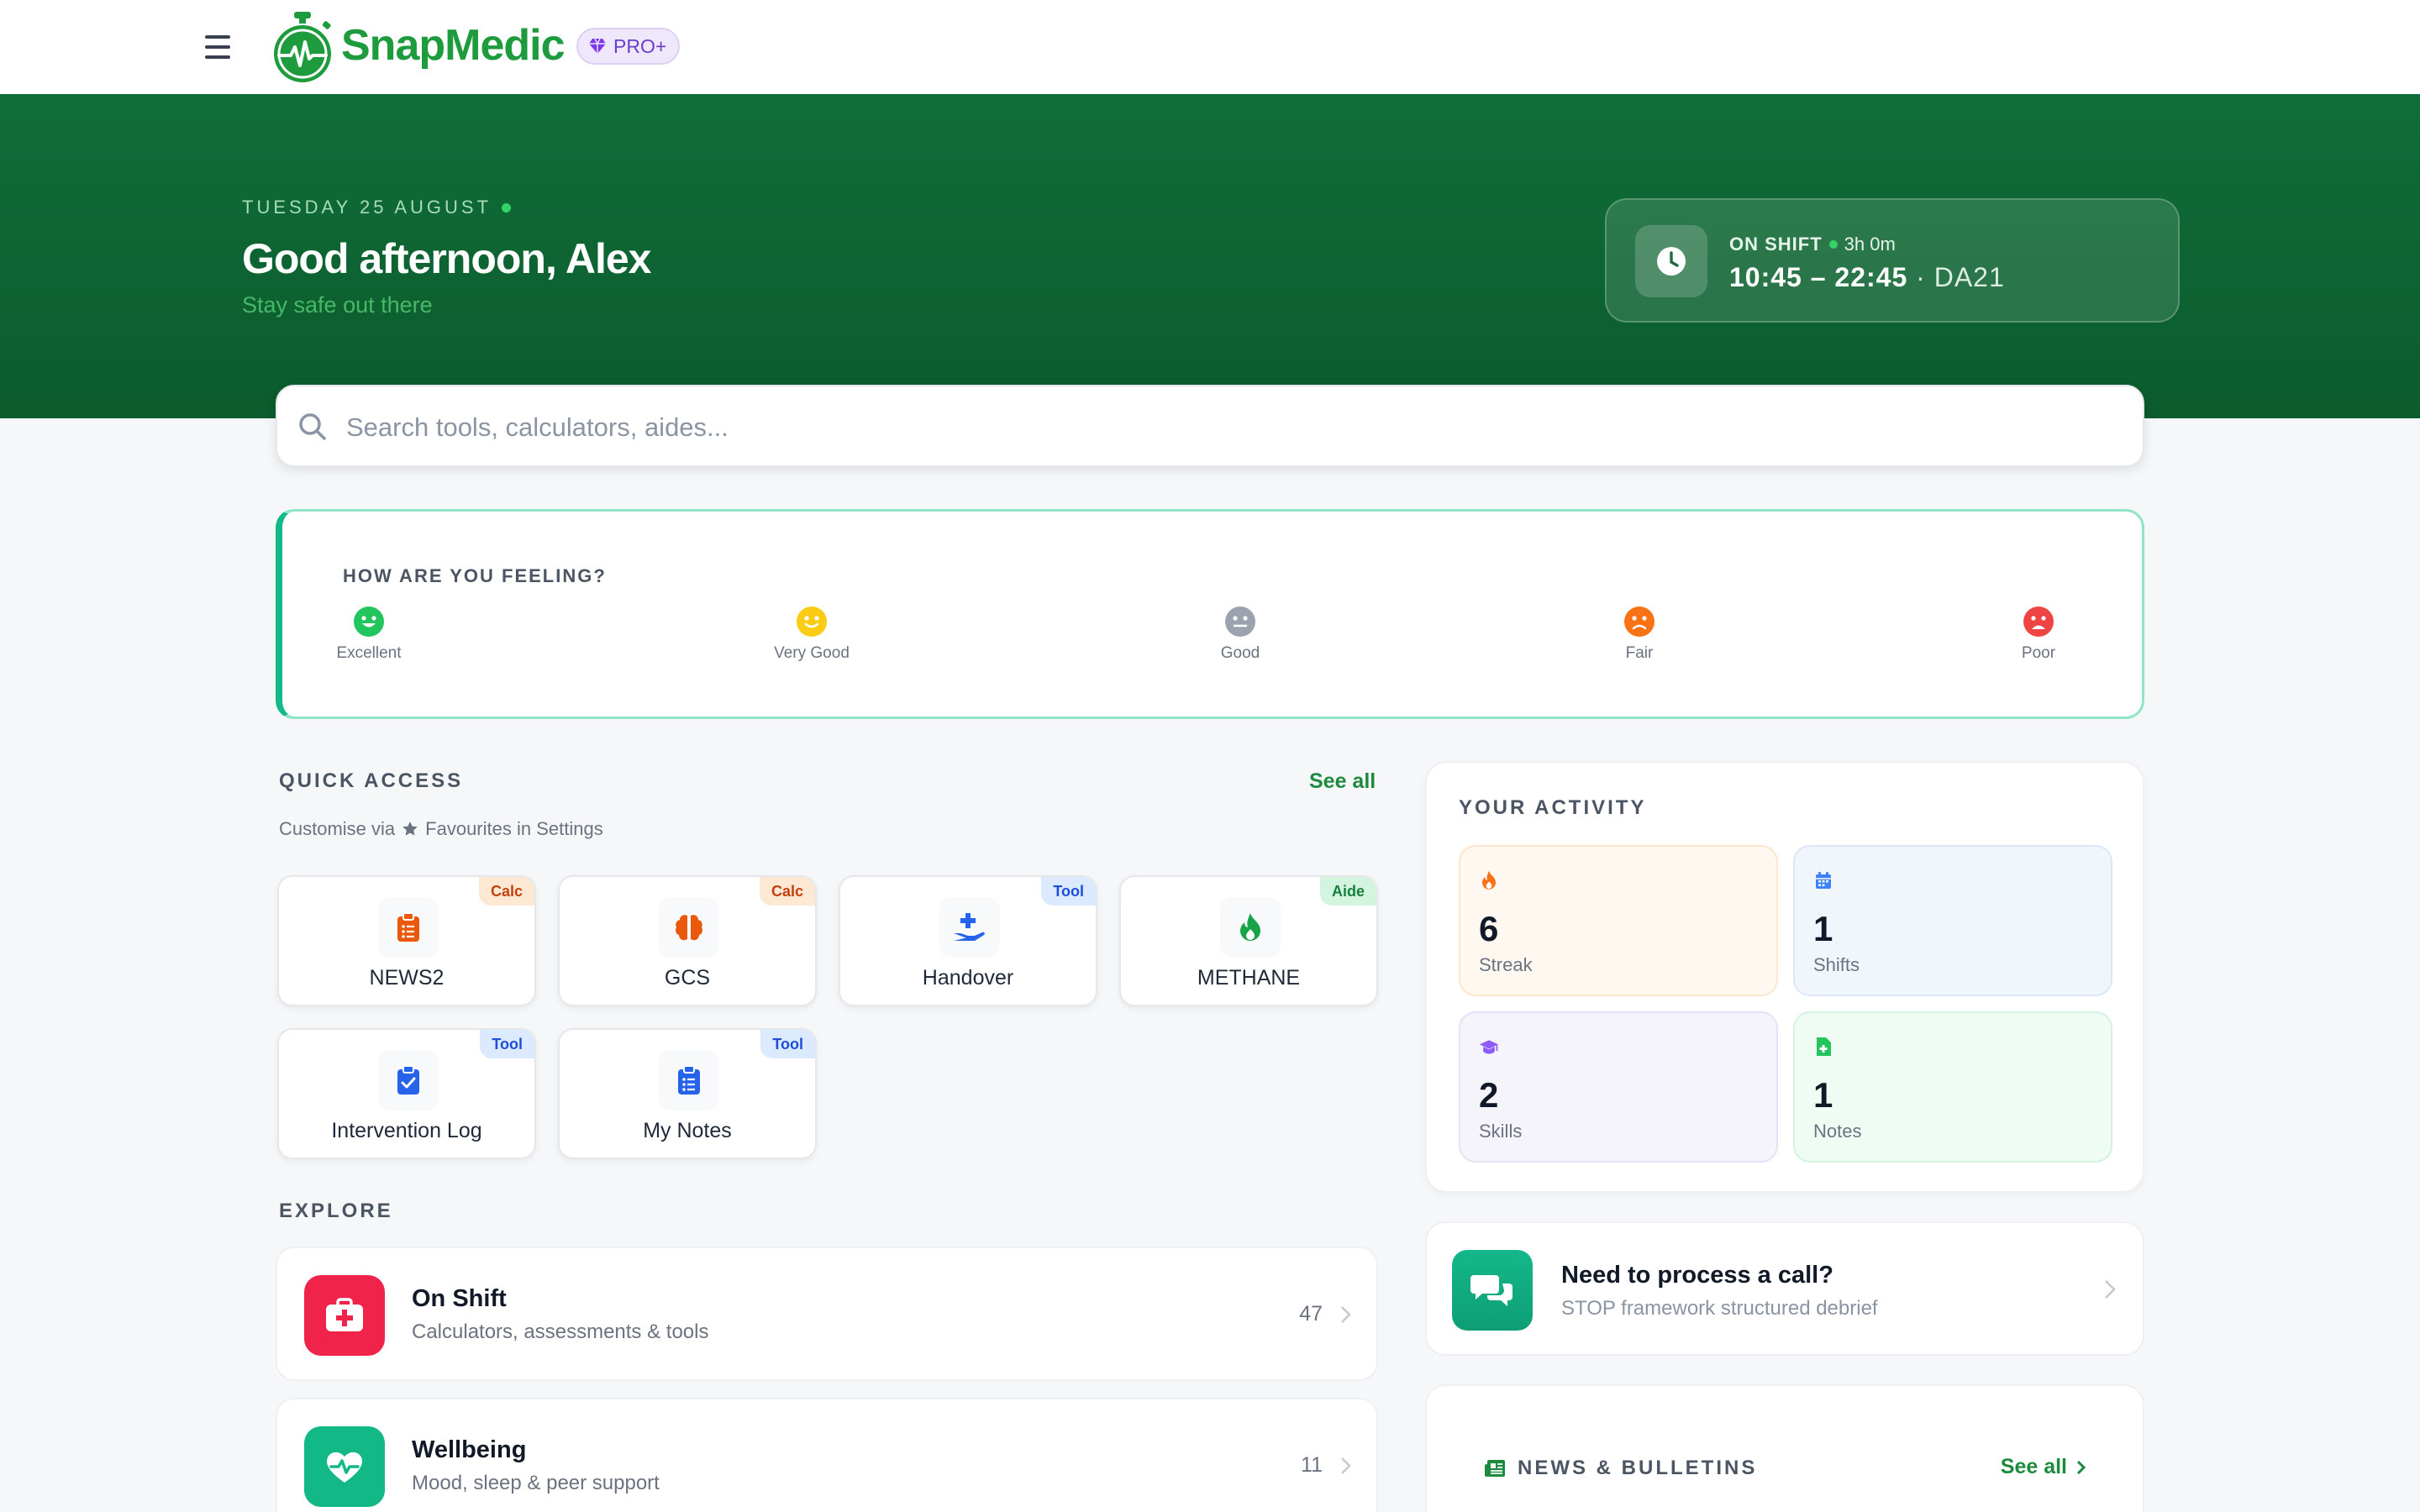 This screenshot has height=1512, width=2420. I want to click on graduation-cap-icon, so click(1489, 1047).